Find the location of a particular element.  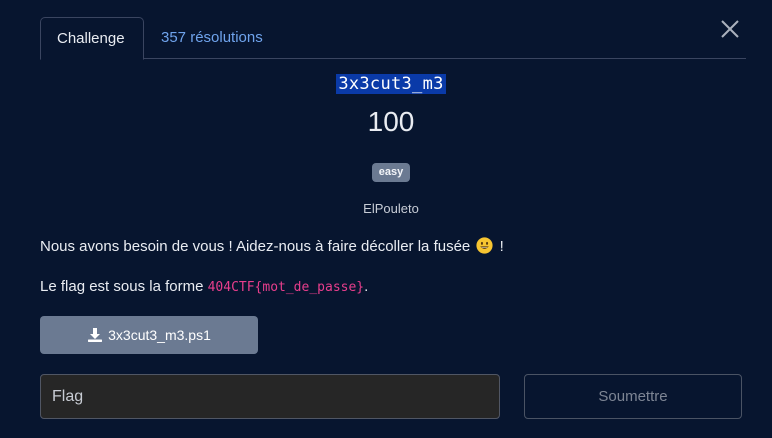

tab-challenge: Challenge is located at coordinates (92, 38).